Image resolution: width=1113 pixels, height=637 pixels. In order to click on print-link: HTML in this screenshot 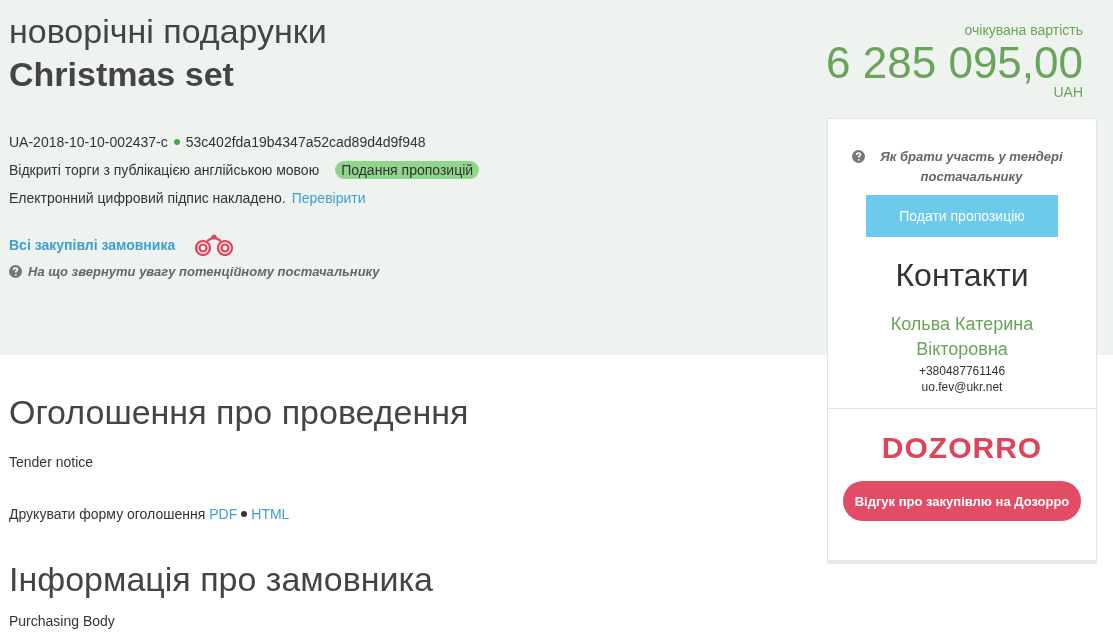, I will do `click(270, 514)`.